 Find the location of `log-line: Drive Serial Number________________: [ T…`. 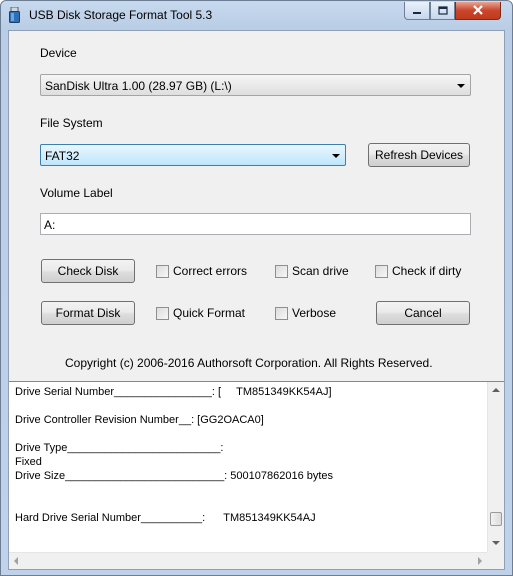

log-line: Drive Serial Number________________: [ T… is located at coordinates (173, 392).